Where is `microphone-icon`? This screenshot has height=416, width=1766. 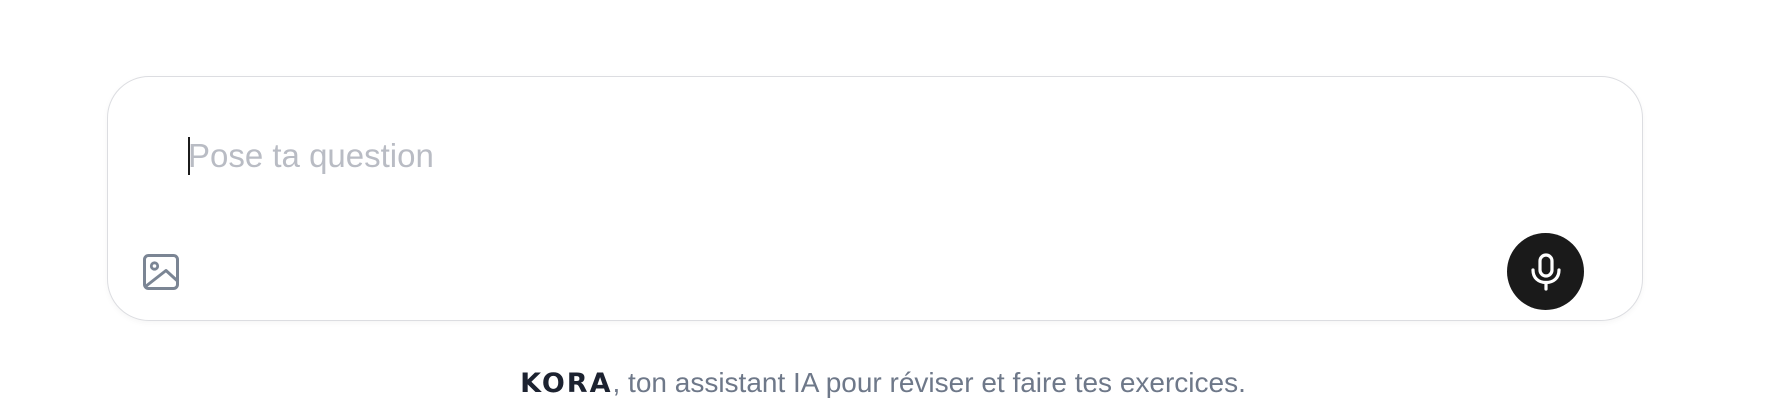
microphone-icon is located at coordinates (1546, 271).